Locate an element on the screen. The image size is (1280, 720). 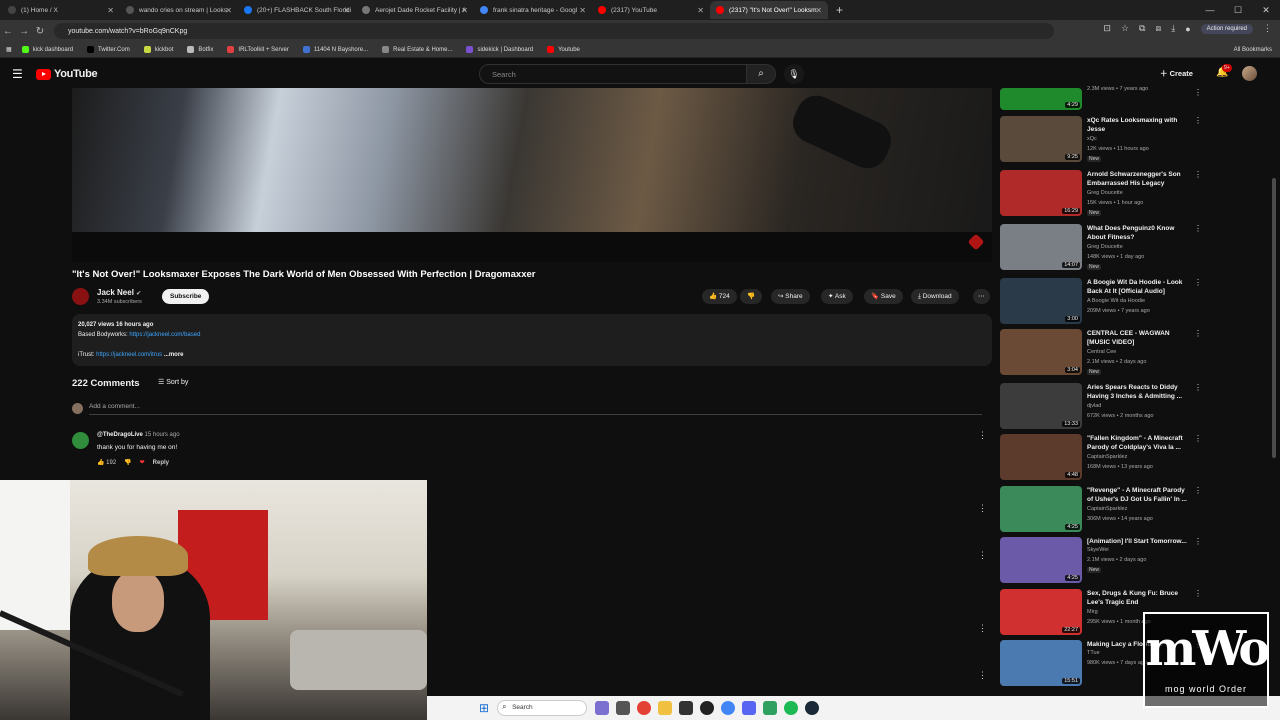
action-required-button: Action required is located at coordinates (1226, 28).